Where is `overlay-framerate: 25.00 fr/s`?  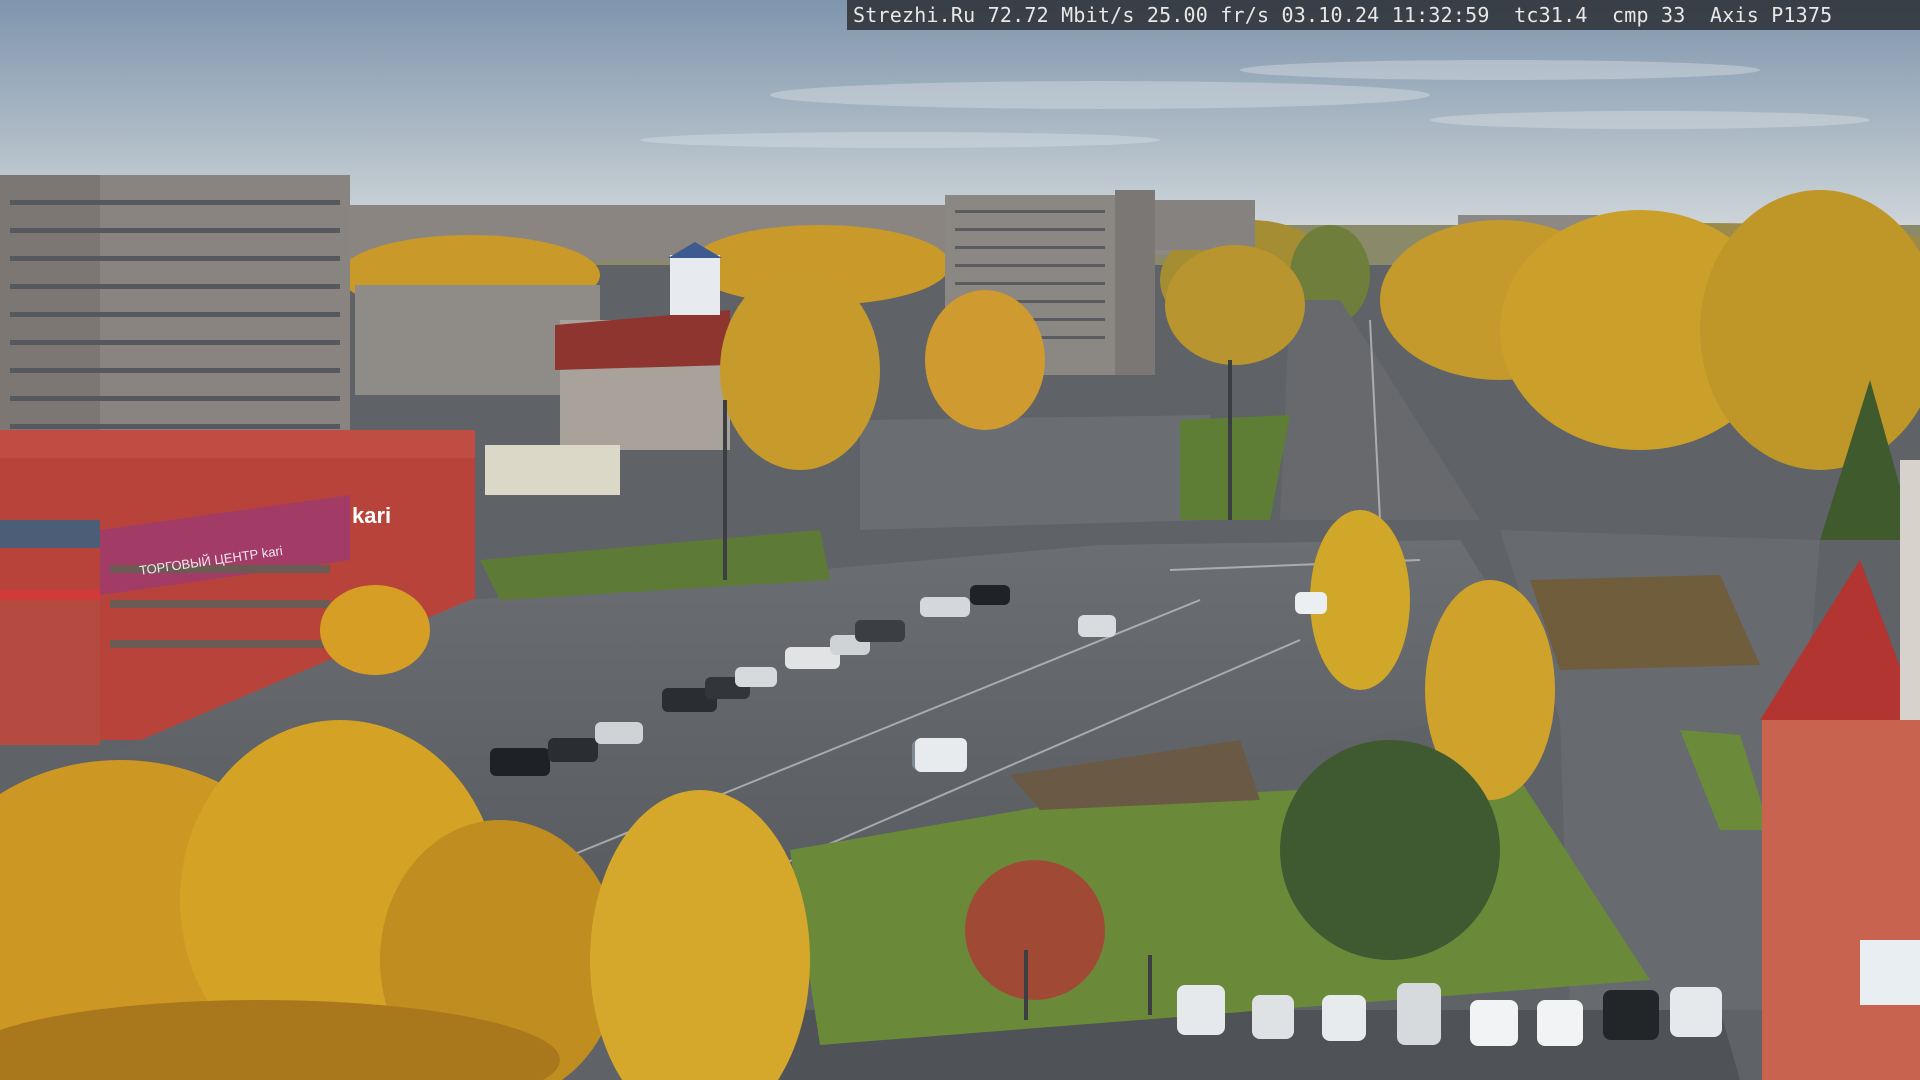
overlay-framerate: 25.00 fr/s is located at coordinates (1208, 15).